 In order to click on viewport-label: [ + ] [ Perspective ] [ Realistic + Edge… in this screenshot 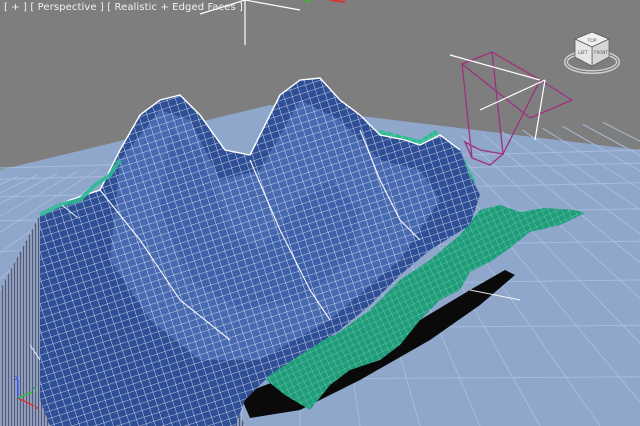, I will do `click(123, 7)`.